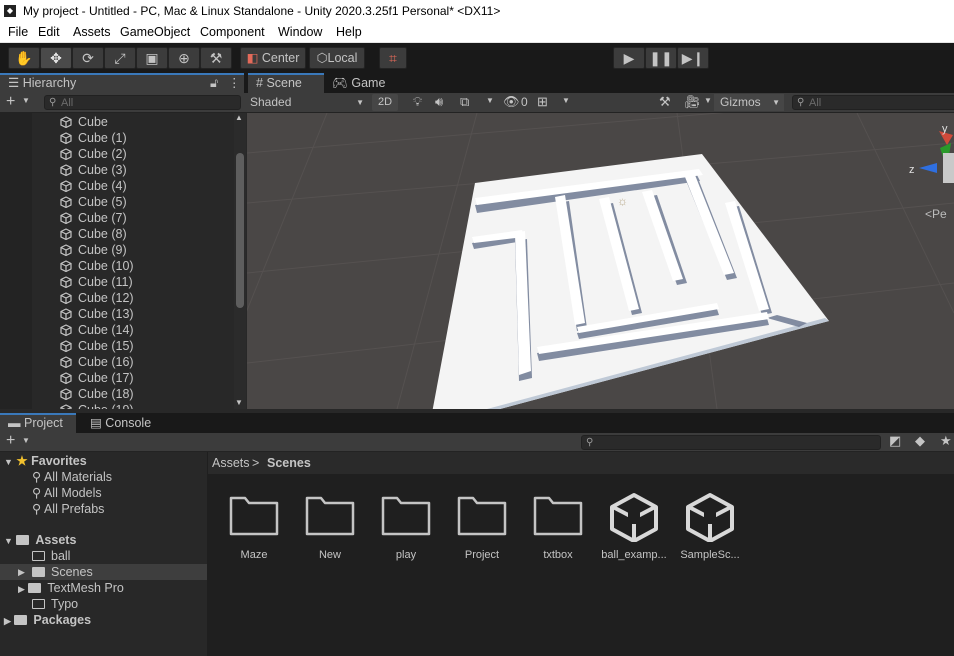  Describe the element at coordinates (308, 102) in the screenshot. I see `shading-mode-dropdown: Shaded ▼` at that location.